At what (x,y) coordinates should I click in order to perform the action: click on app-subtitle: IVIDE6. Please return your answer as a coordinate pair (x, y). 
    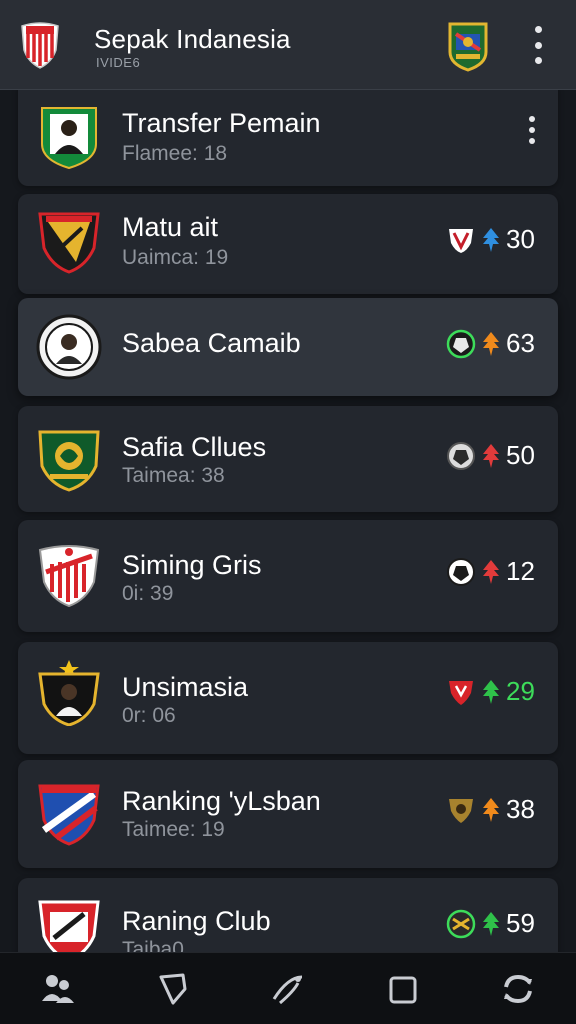
    Looking at the image, I should click on (118, 62).